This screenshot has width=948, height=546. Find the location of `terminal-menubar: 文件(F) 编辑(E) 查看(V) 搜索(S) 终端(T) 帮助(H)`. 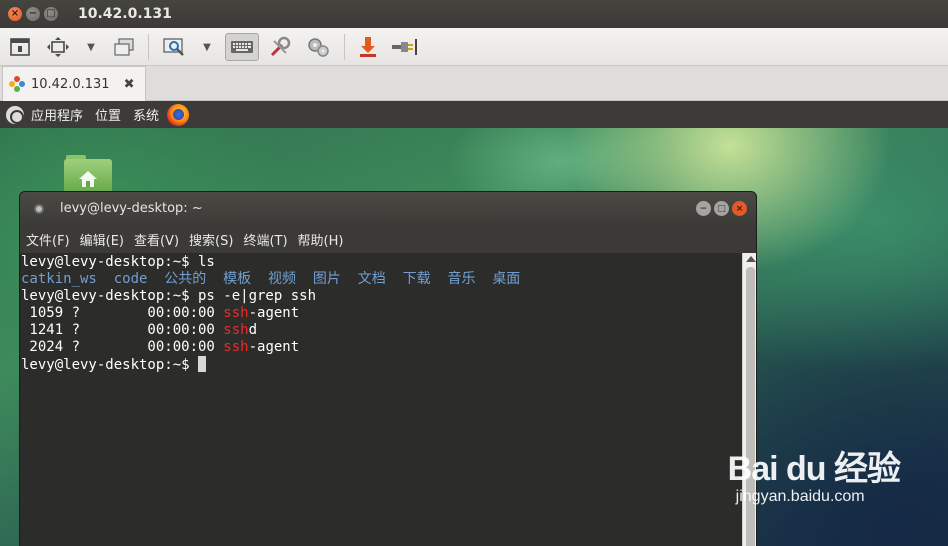

terminal-menubar: 文件(F) 编辑(E) 查看(V) 搜索(S) 终端(T) 帮助(H) is located at coordinates (388, 239).